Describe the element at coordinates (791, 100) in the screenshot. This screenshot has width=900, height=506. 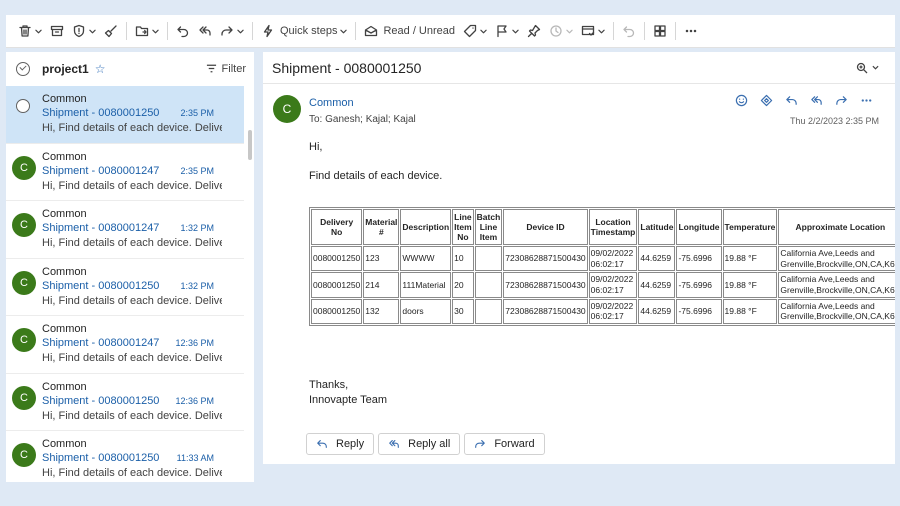
I see `reply-action-button` at that location.